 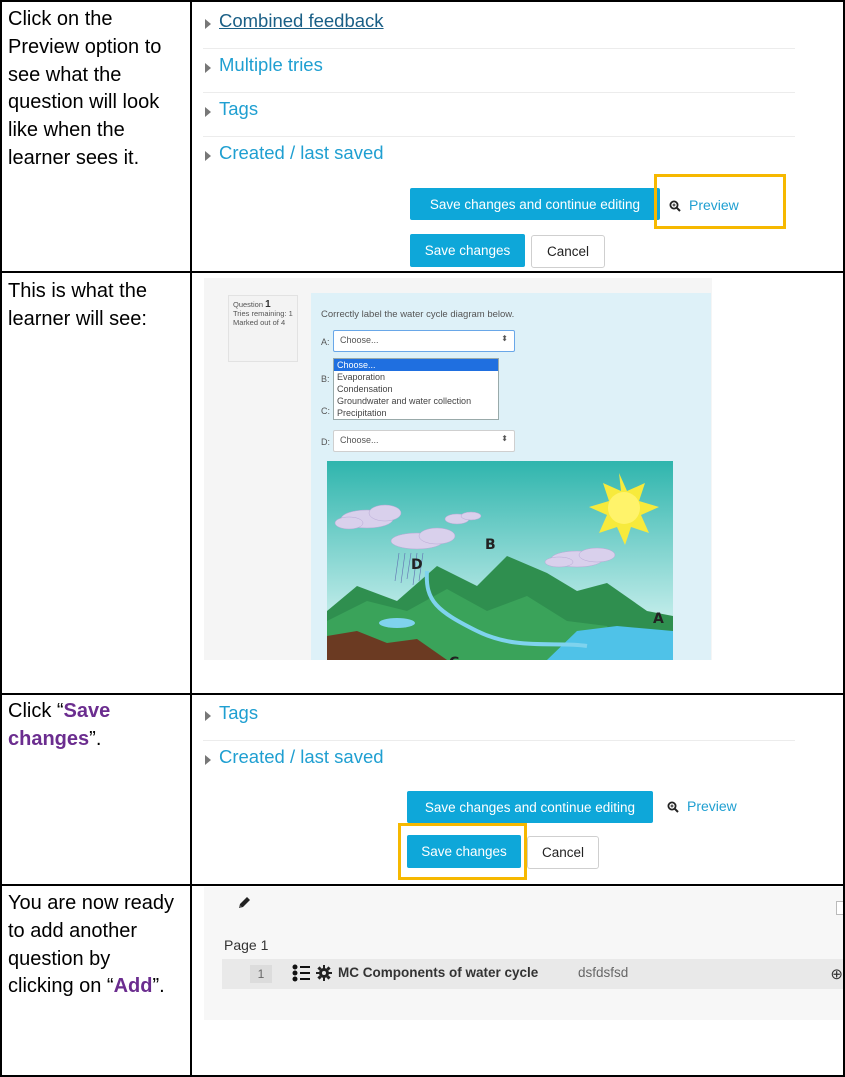 What do you see at coordinates (271, 65) in the screenshot?
I see `collapsible-label: Multiple tries` at bounding box center [271, 65].